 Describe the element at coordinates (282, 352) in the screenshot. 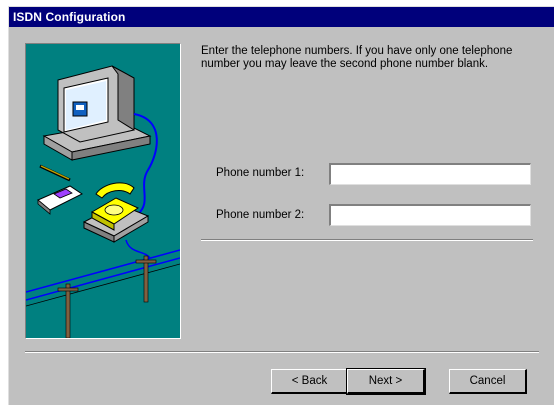

I see `button-divider` at that location.